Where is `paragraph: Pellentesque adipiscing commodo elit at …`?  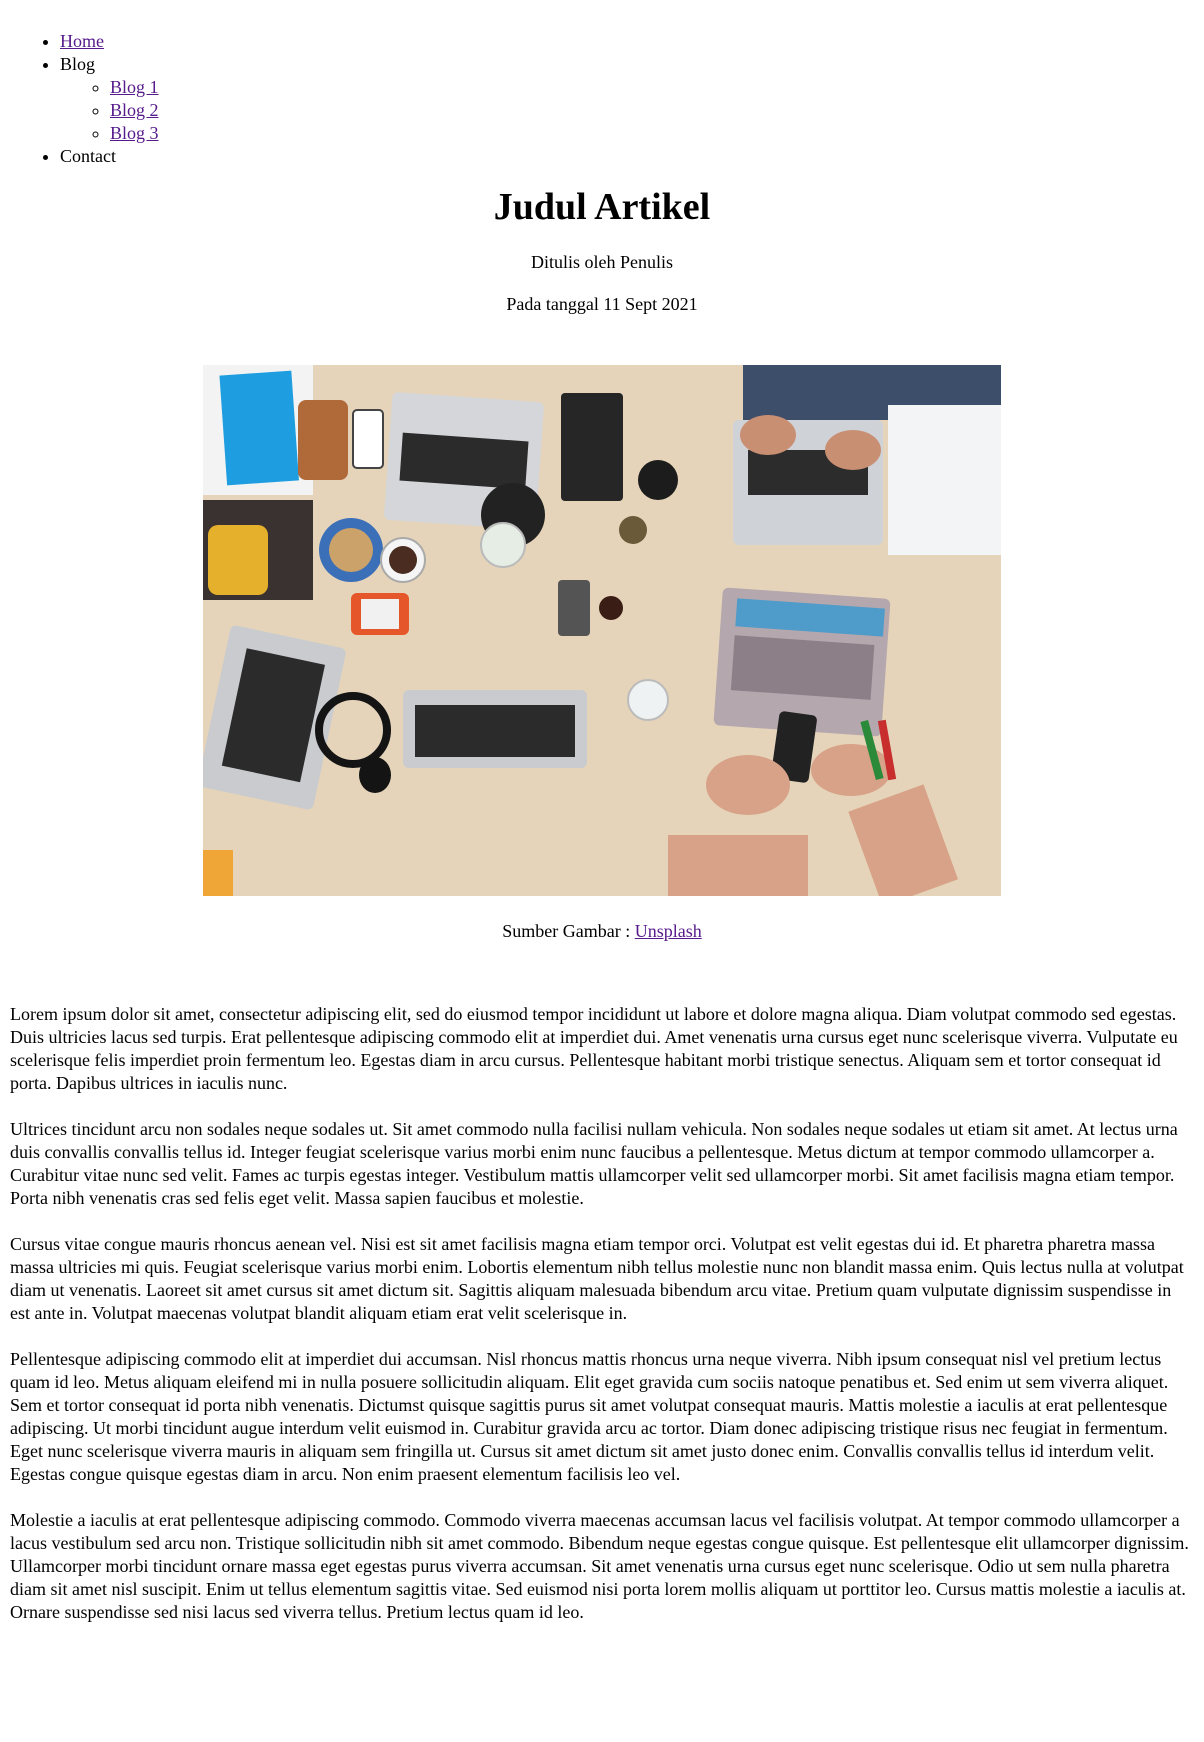 paragraph: Pellentesque adipiscing commodo elit at … is located at coordinates (589, 1416).